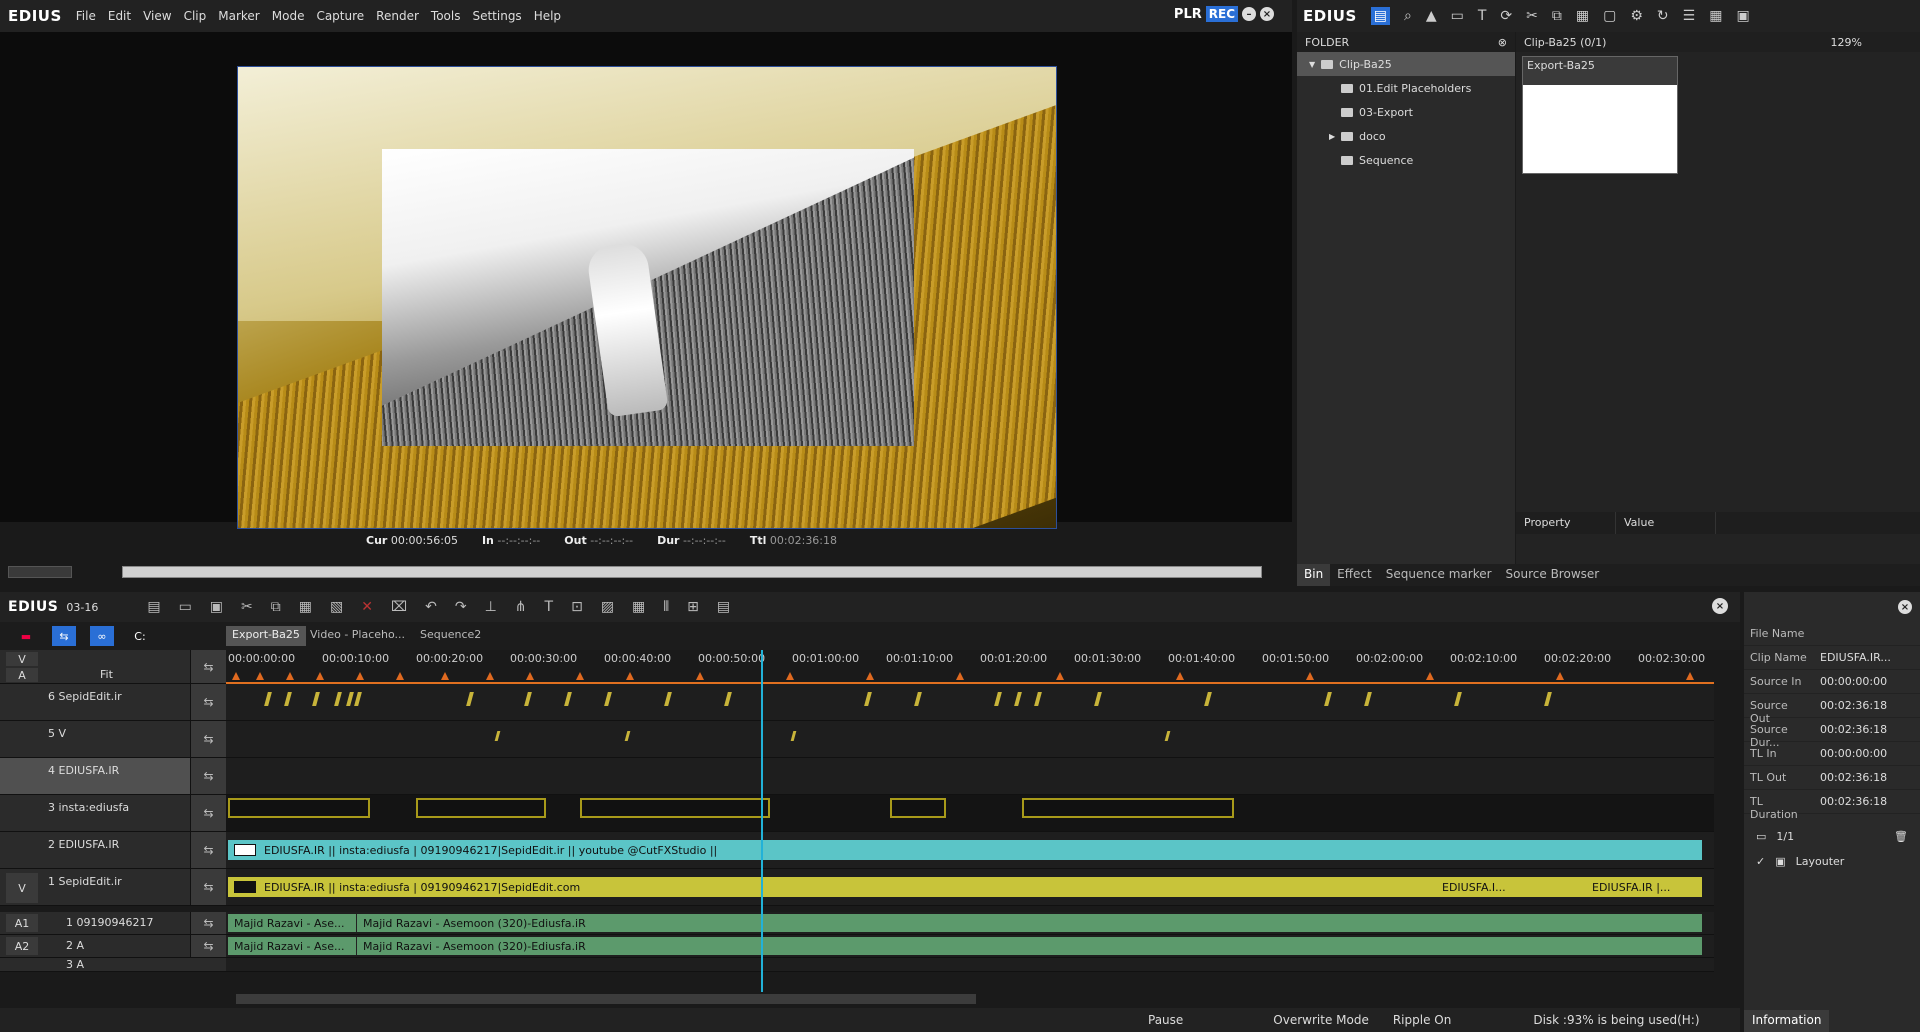 This screenshot has width=1920, height=1032. Describe the element at coordinates (1431, 16) in the screenshot. I see `up-icon: ▲` at that location.